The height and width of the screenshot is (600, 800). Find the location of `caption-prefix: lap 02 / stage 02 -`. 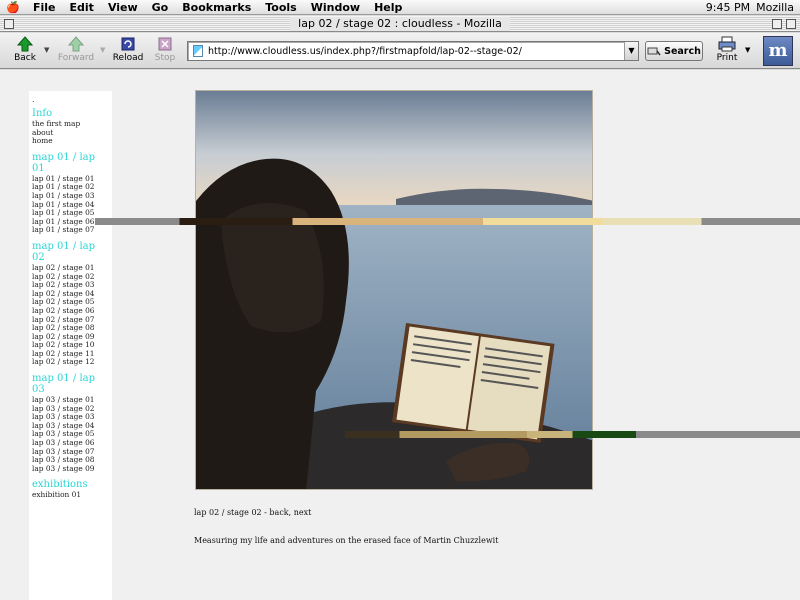

caption-prefix: lap 02 / stage 02 - is located at coordinates (232, 512).